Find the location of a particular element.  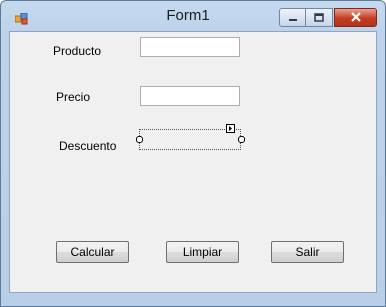

maximize-button is located at coordinates (319, 17).